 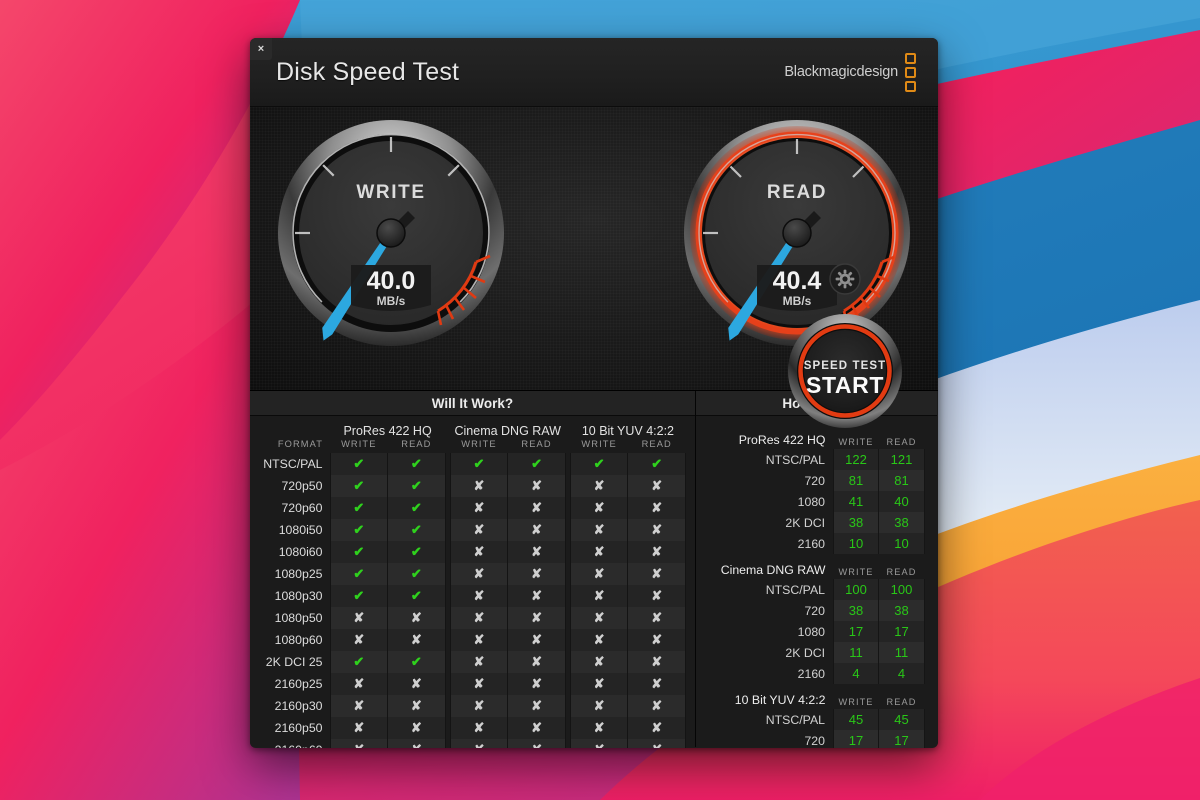 What do you see at coordinates (901, 652) in the screenshot?
I see `read-speed-value: 11` at bounding box center [901, 652].